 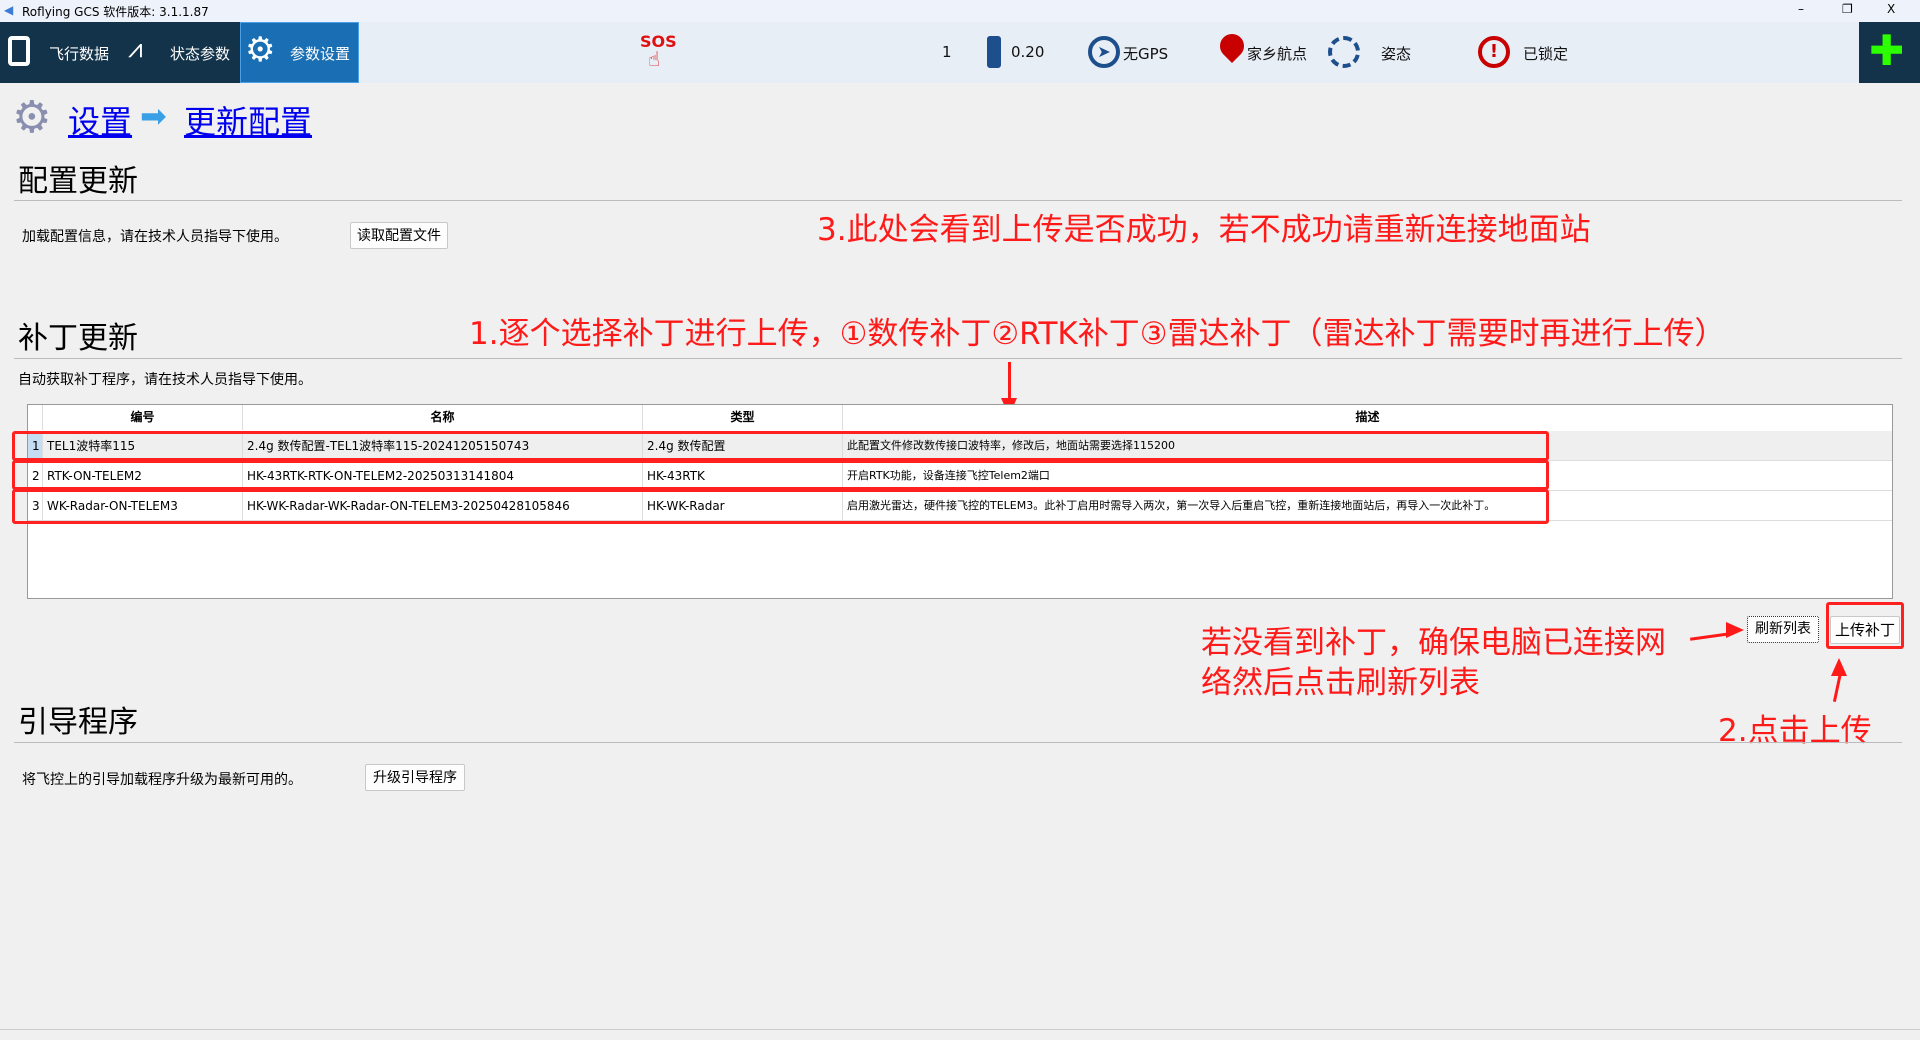 I want to click on battery-icon, so click(x=994, y=52).